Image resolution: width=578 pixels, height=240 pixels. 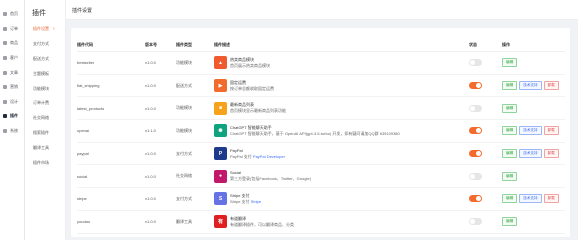 What do you see at coordinates (195, 199) in the screenshot?
I see `plugin-type: 支付方式` at bounding box center [195, 199].